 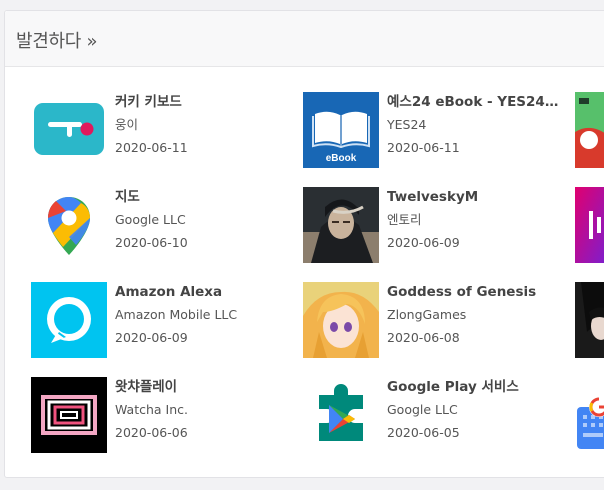 I want to click on google-maps-icon, so click(x=69, y=225).